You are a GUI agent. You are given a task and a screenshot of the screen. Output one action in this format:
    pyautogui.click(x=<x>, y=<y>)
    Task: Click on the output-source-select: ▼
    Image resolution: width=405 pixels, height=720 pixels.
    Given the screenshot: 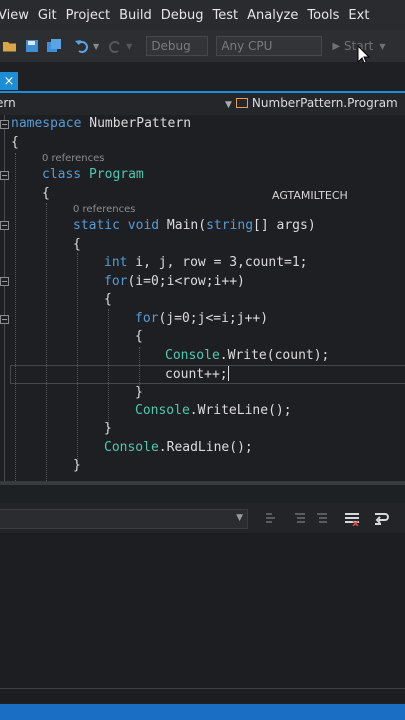 What is the action you would take?
    pyautogui.click(x=124, y=519)
    